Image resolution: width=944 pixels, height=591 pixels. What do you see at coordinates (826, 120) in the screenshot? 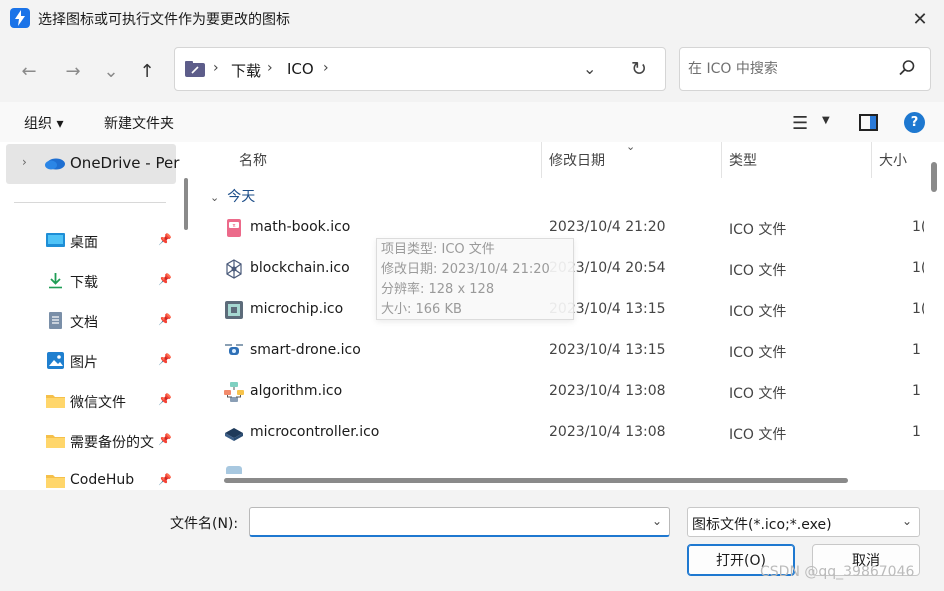
I see `view-options-caret-icon: ▼` at bounding box center [826, 120].